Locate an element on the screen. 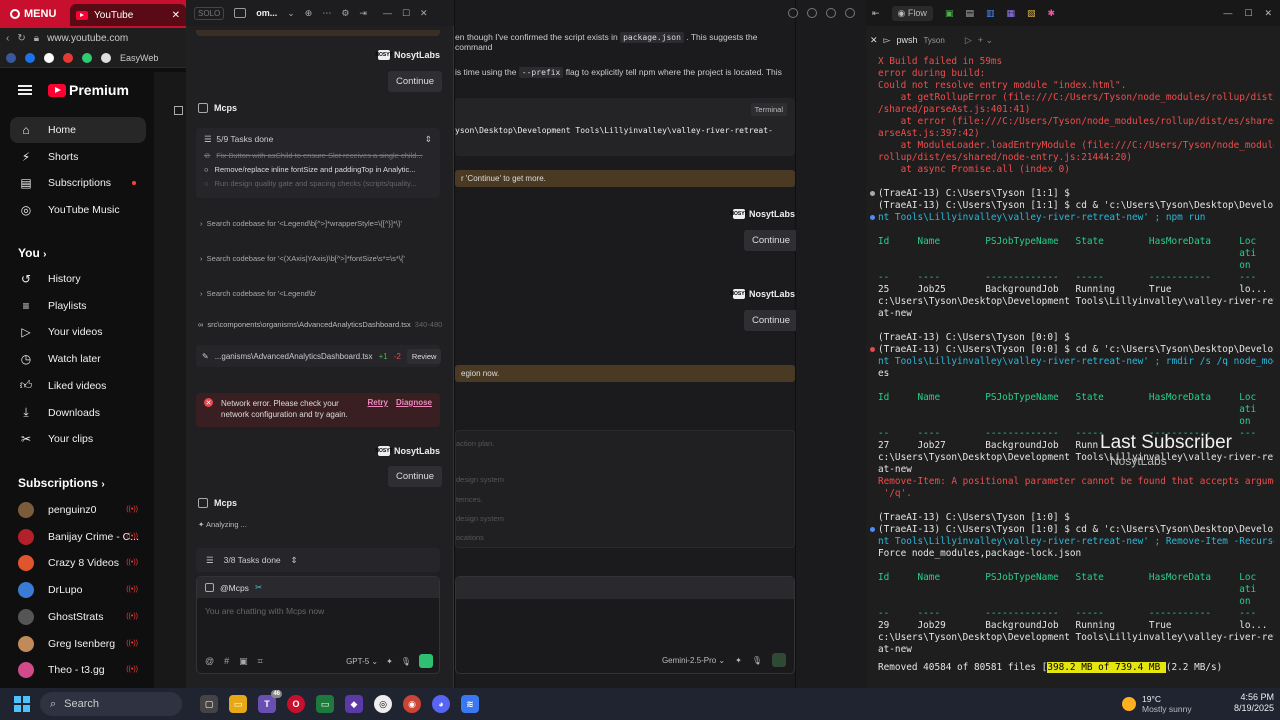 This screenshot has height=720, width=1280. terminal-app-icon: ▭ is located at coordinates (325, 704).